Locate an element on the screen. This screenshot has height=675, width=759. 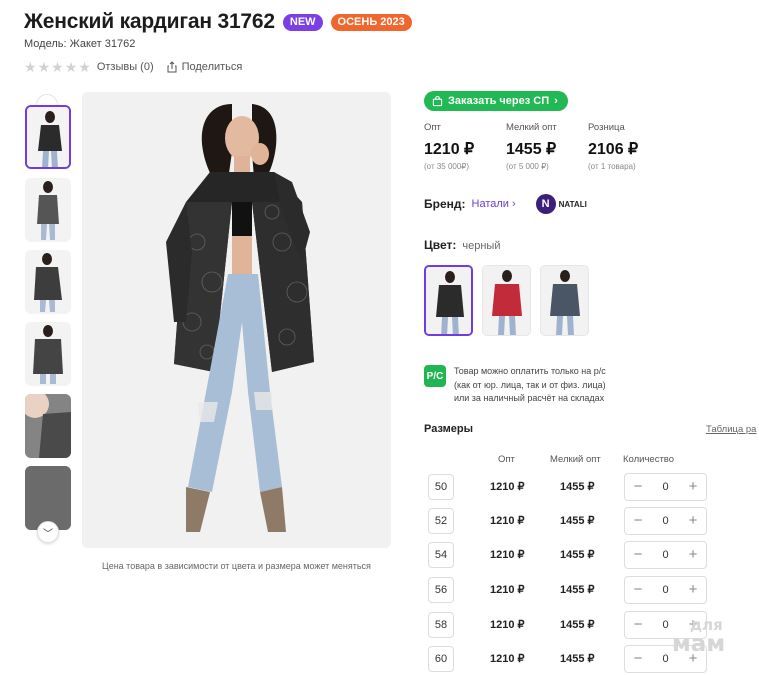
price-wholesale: Опт 1210 ₽ (от 35 000₽) is located at coordinates (465, 146).